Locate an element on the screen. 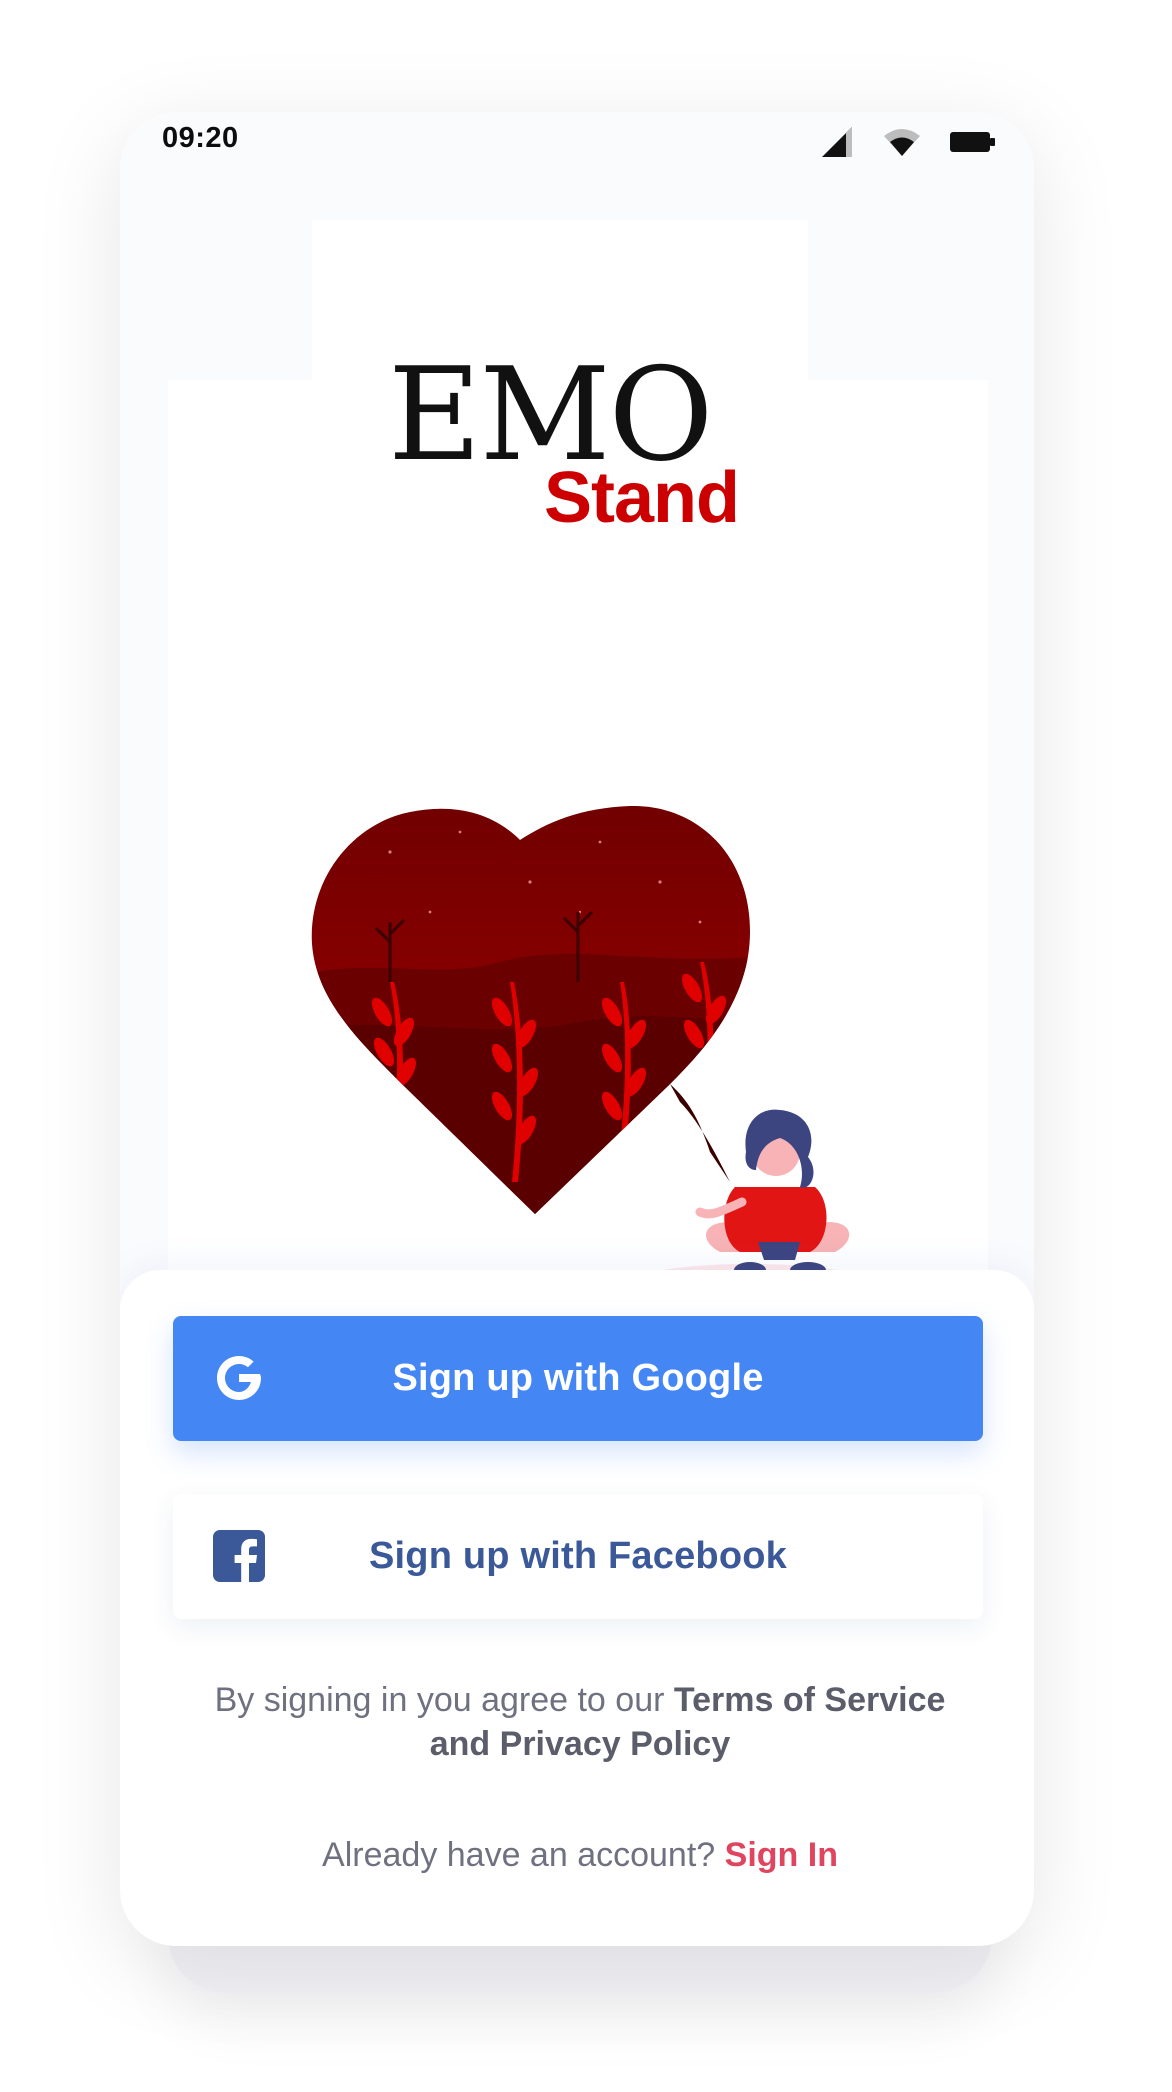 The image size is (1172, 2092). status-time: 09:20 is located at coordinates (200, 138).